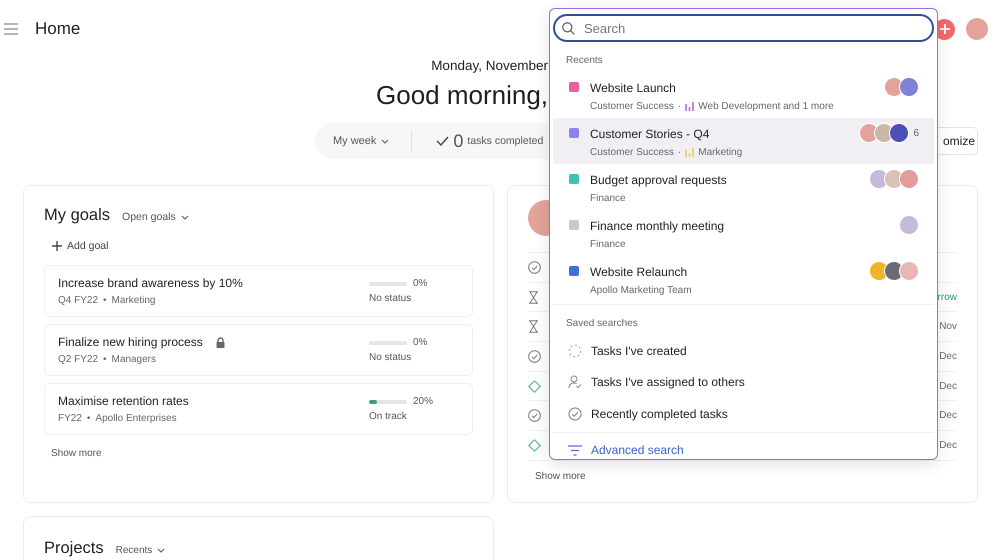  What do you see at coordinates (743, 279) in the screenshot?
I see `recent-project-item: Website Relaunch Apollo Marketing Team` at bounding box center [743, 279].